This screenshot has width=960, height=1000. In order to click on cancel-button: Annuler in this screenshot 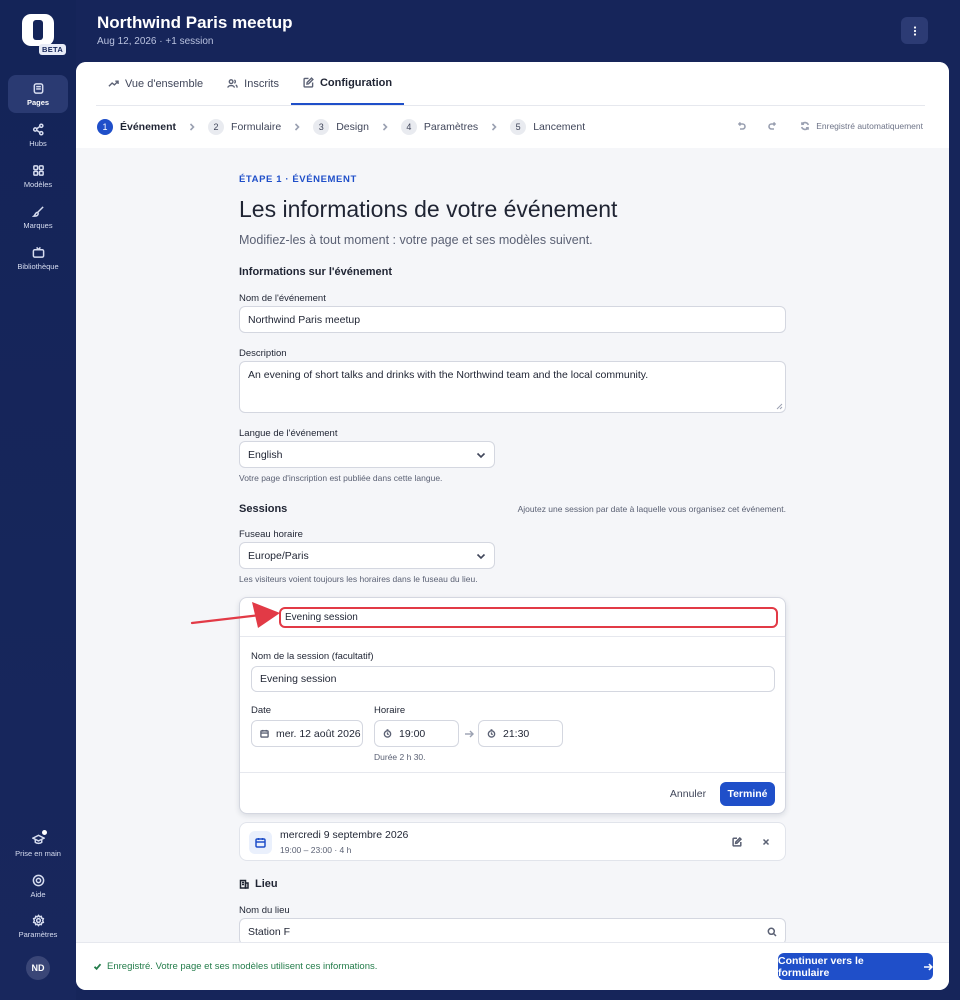, I will do `click(688, 794)`.